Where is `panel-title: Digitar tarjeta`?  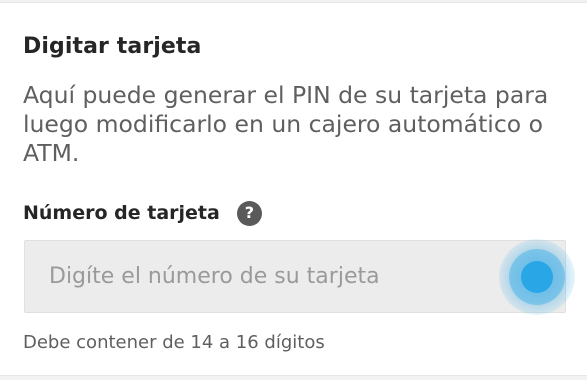
panel-title: Digitar tarjeta is located at coordinates (112, 46).